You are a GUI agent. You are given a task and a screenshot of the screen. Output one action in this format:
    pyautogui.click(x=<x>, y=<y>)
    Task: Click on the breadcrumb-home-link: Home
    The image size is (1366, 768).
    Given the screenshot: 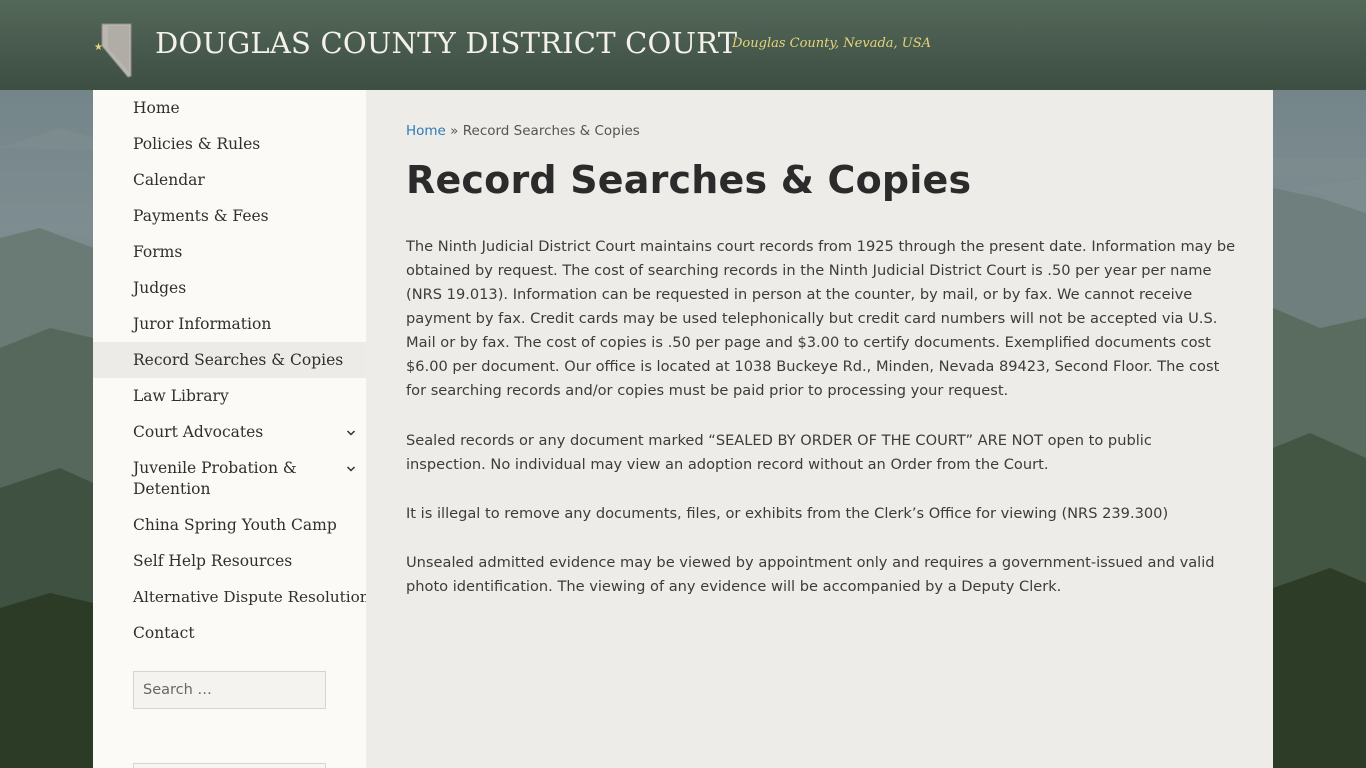 What is the action you would take?
    pyautogui.click(x=426, y=131)
    